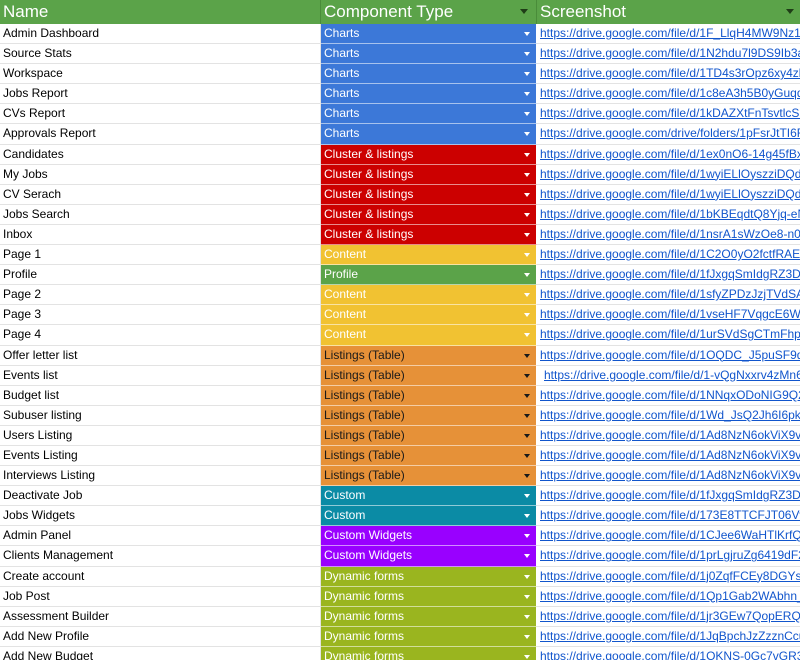 Image resolution: width=800 pixels, height=660 pixels. What do you see at coordinates (160, 12) in the screenshot?
I see `column-header-name: Name` at bounding box center [160, 12].